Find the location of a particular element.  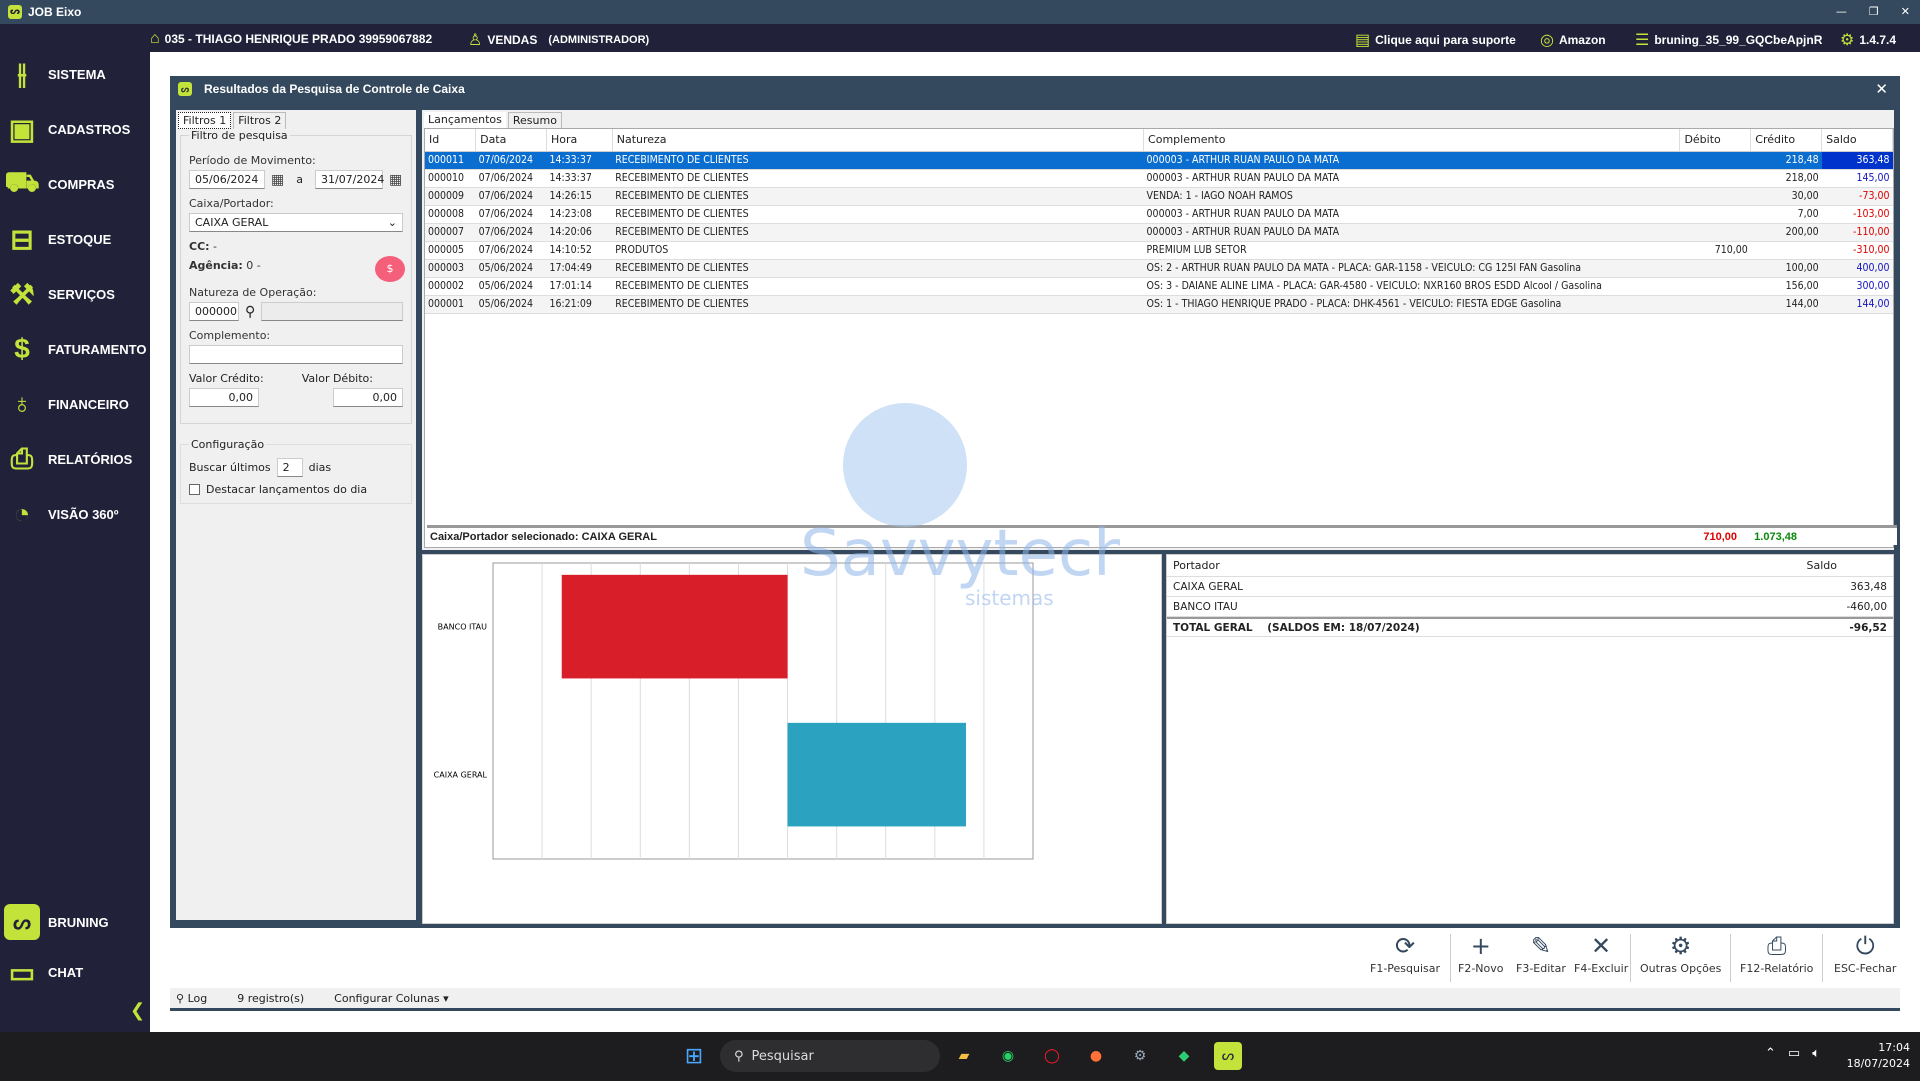

opera-icon: ◯ is located at coordinates (1052, 1056).